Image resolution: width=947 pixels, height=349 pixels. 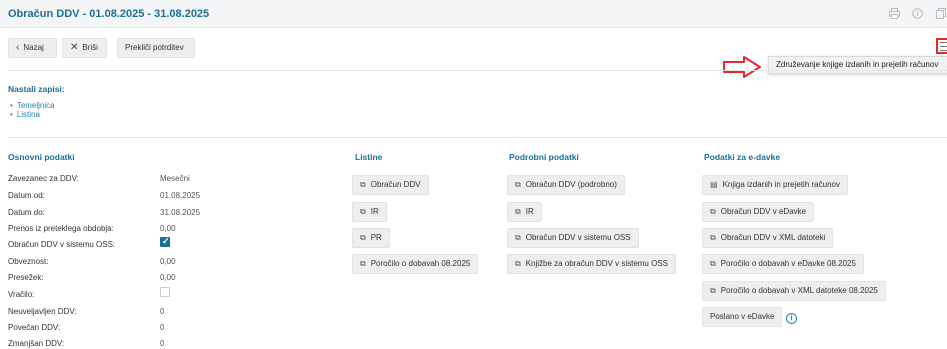 I want to click on page-header: Obračun DDV - 01.08.2025 - 31.08.2025, so click(x=473, y=14).